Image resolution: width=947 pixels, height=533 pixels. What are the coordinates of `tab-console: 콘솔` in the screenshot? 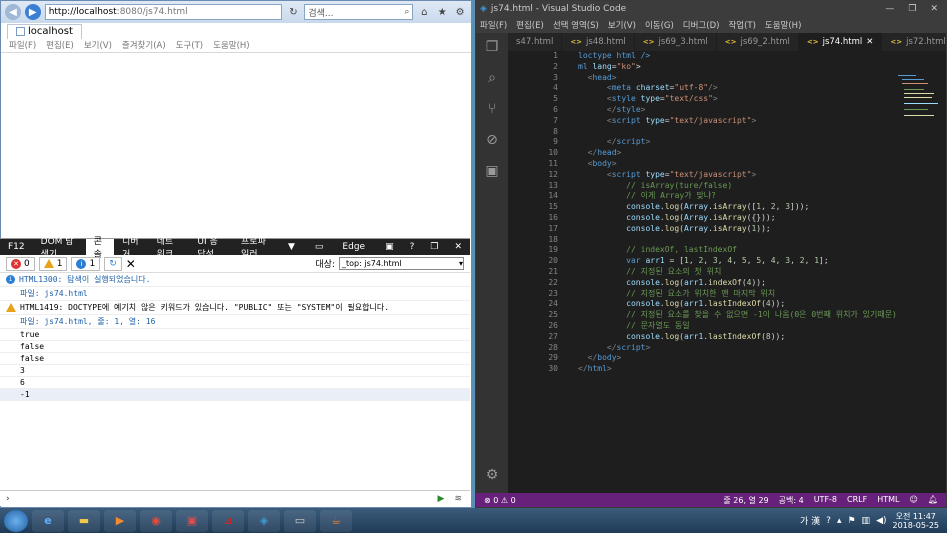 It's located at (100, 248).